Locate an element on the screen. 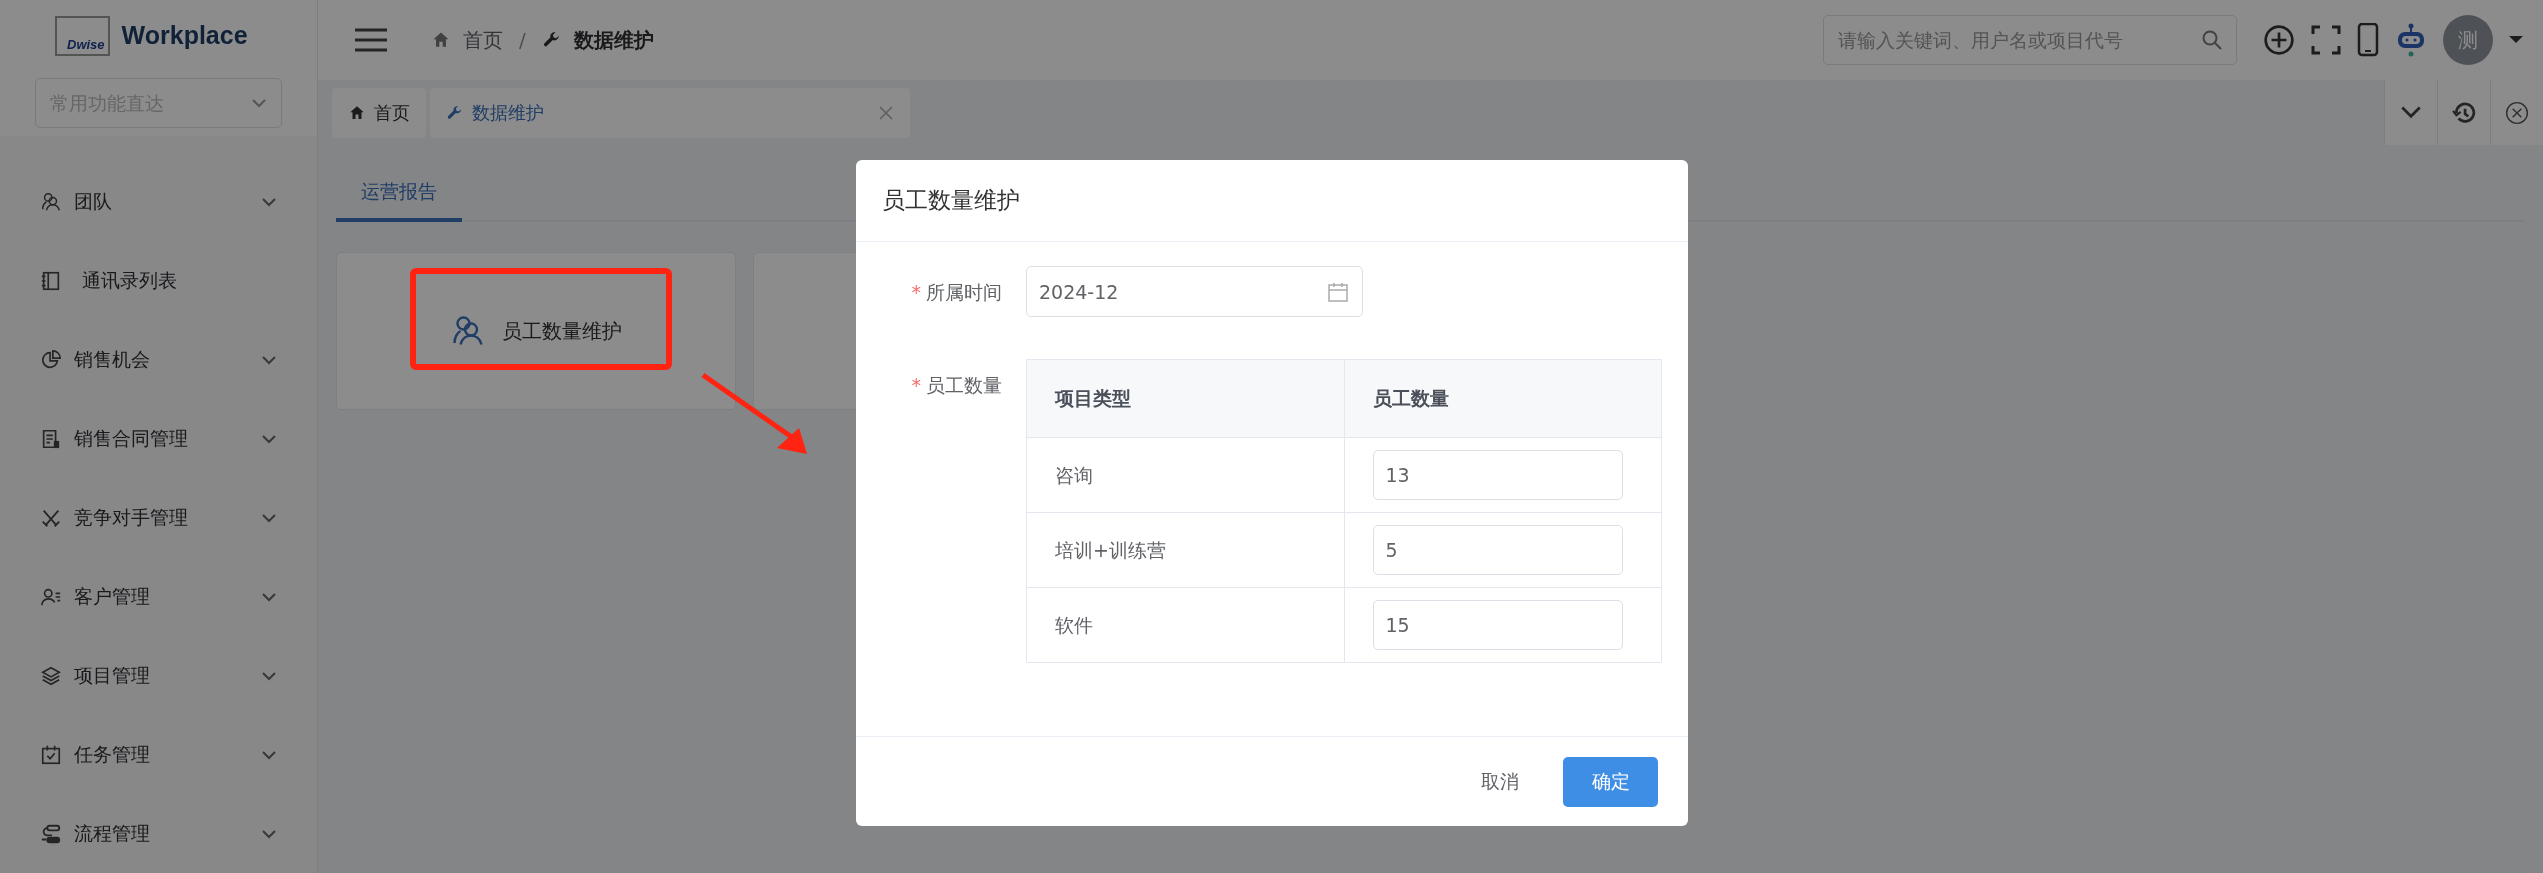 This screenshot has width=2543, height=873. number-field: 15 is located at coordinates (1497, 625).